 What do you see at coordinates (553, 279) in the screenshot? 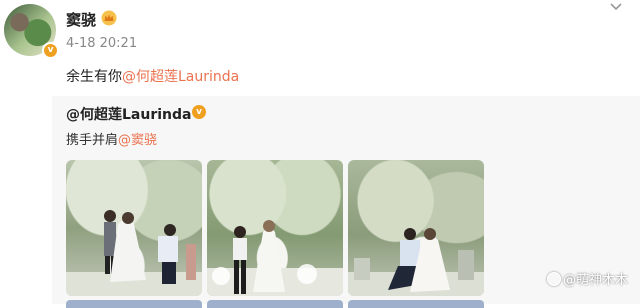
I see `weibo-logo-icon` at bounding box center [553, 279].